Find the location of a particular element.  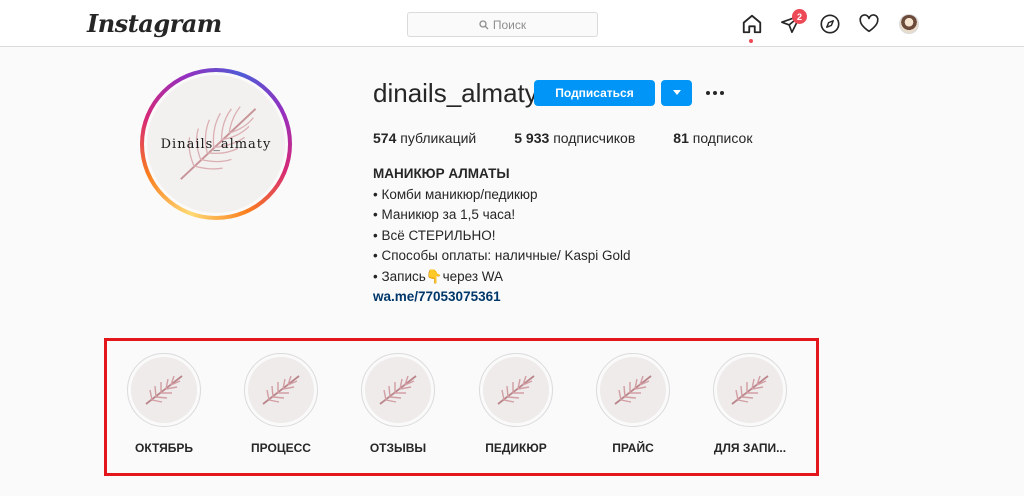

search-placeholder: Поиск is located at coordinates (509, 24).